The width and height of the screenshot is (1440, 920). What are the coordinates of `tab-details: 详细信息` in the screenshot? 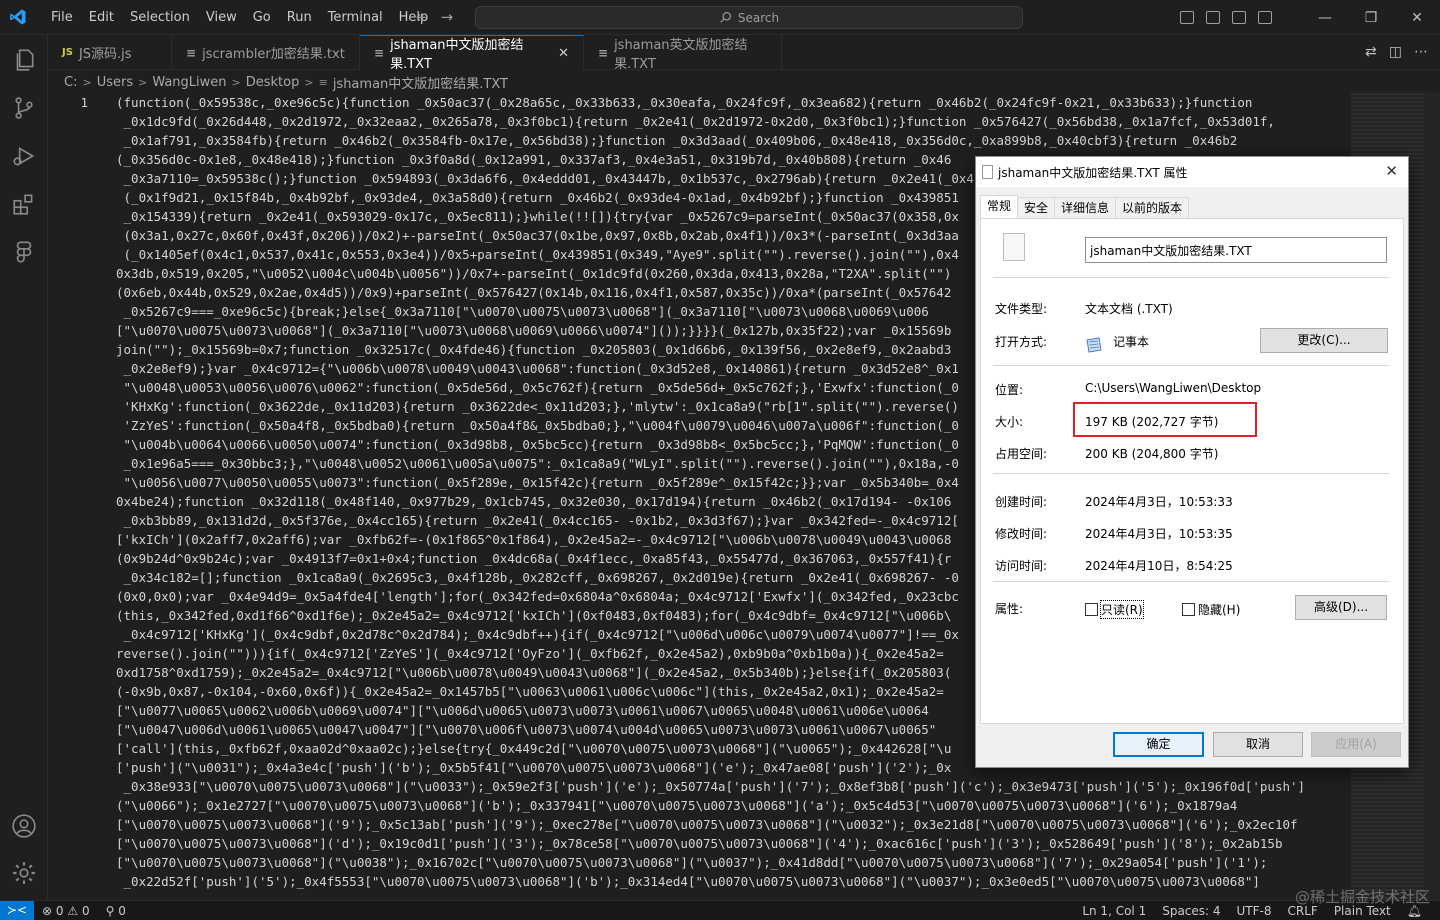 It's located at (1085, 207).